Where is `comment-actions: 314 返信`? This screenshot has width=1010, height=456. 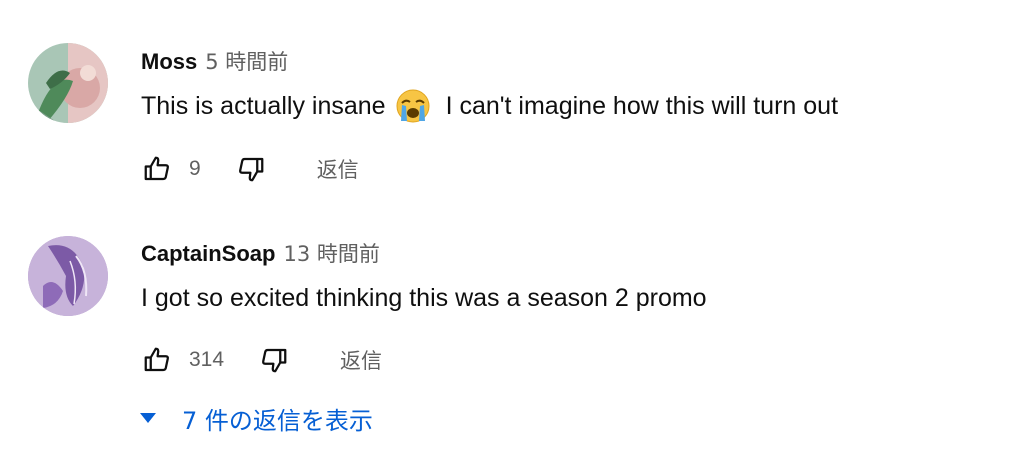
comment-actions: 314 返信 is located at coordinates (261, 360).